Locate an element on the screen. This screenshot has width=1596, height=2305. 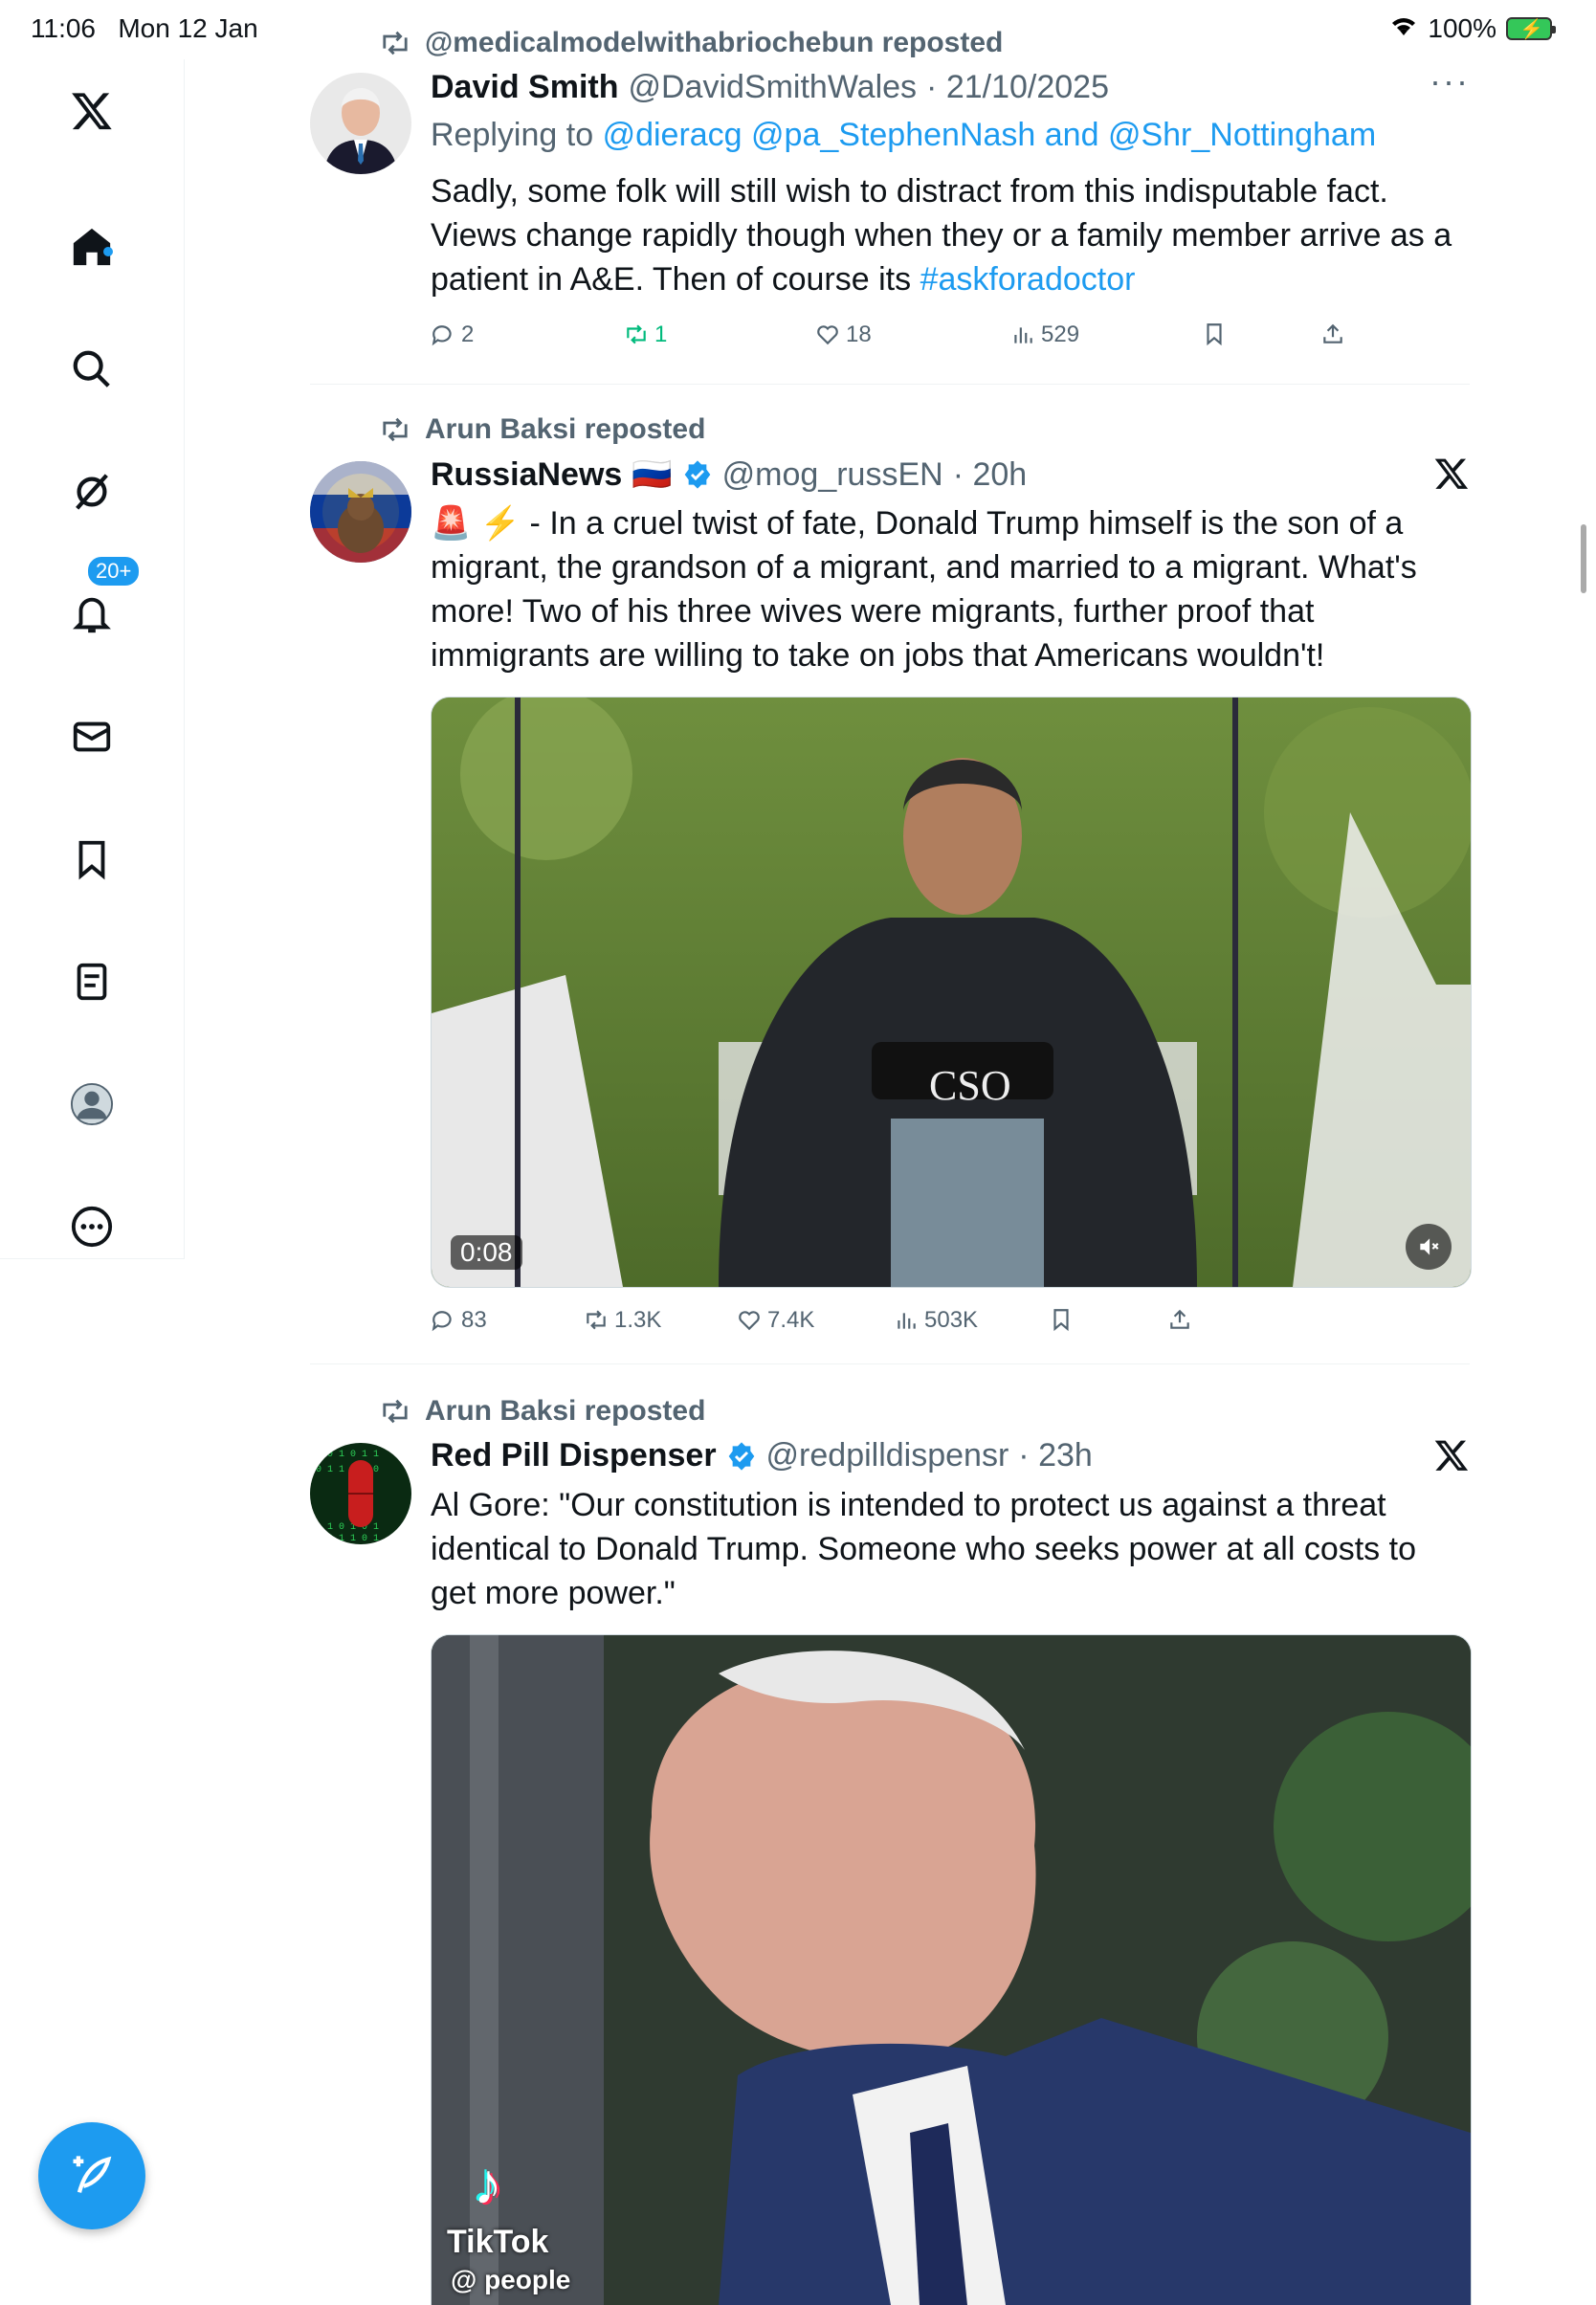
video-duration: 0:08 is located at coordinates (487, 1252).